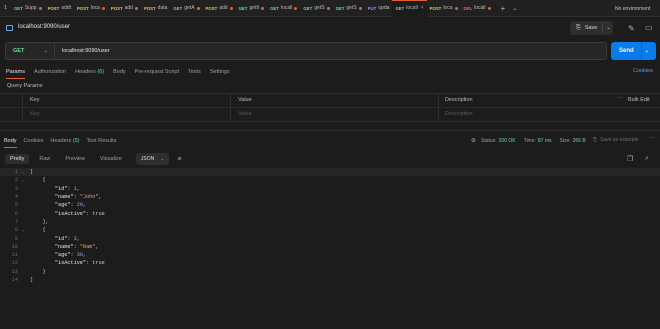 The width and height of the screenshot is (660, 329). I want to click on request-tab: DEL locall, so click(477, 8).